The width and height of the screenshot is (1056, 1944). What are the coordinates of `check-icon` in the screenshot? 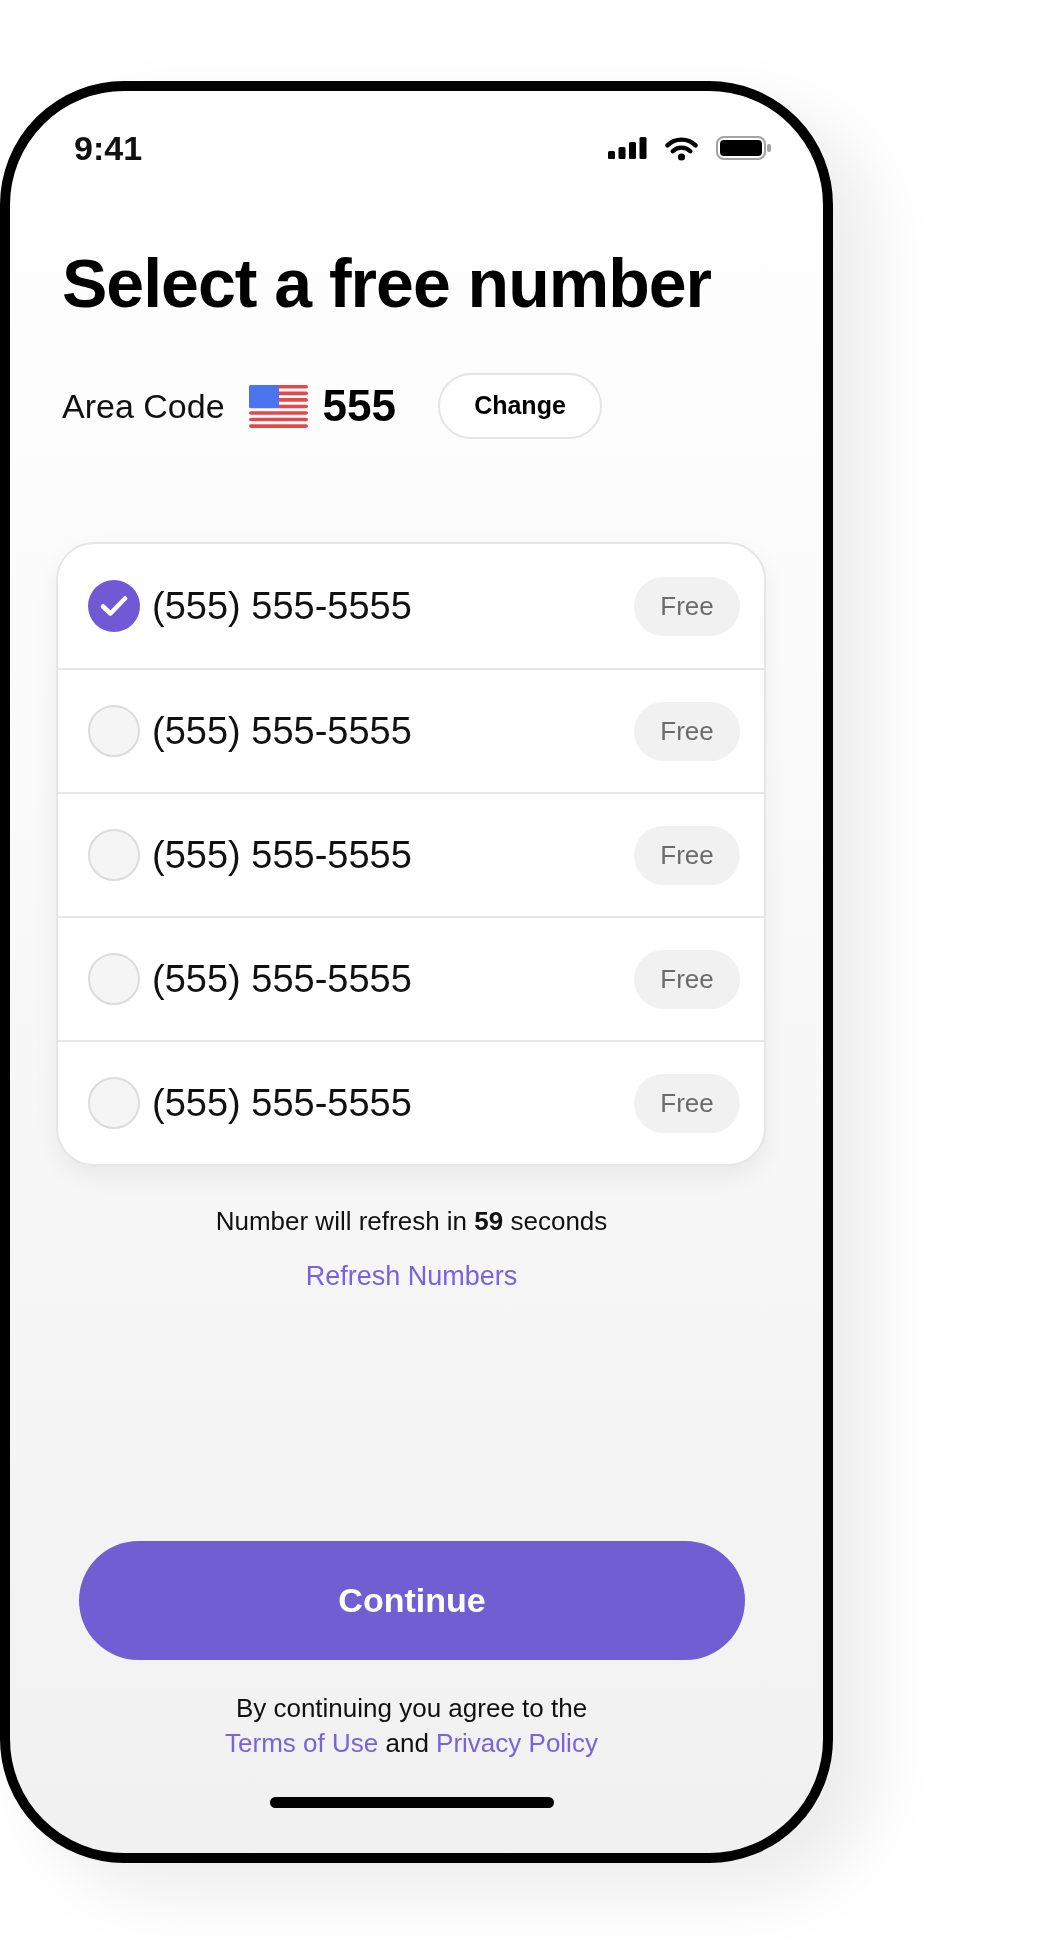 It's located at (114, 606).